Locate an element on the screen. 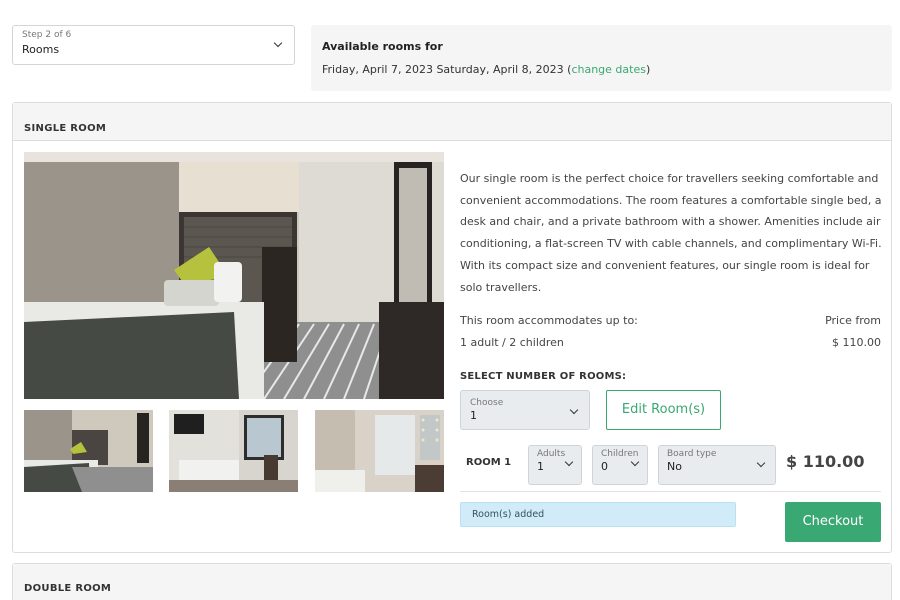  availability-title: Available rooms for is located at coordinates (382, 46).